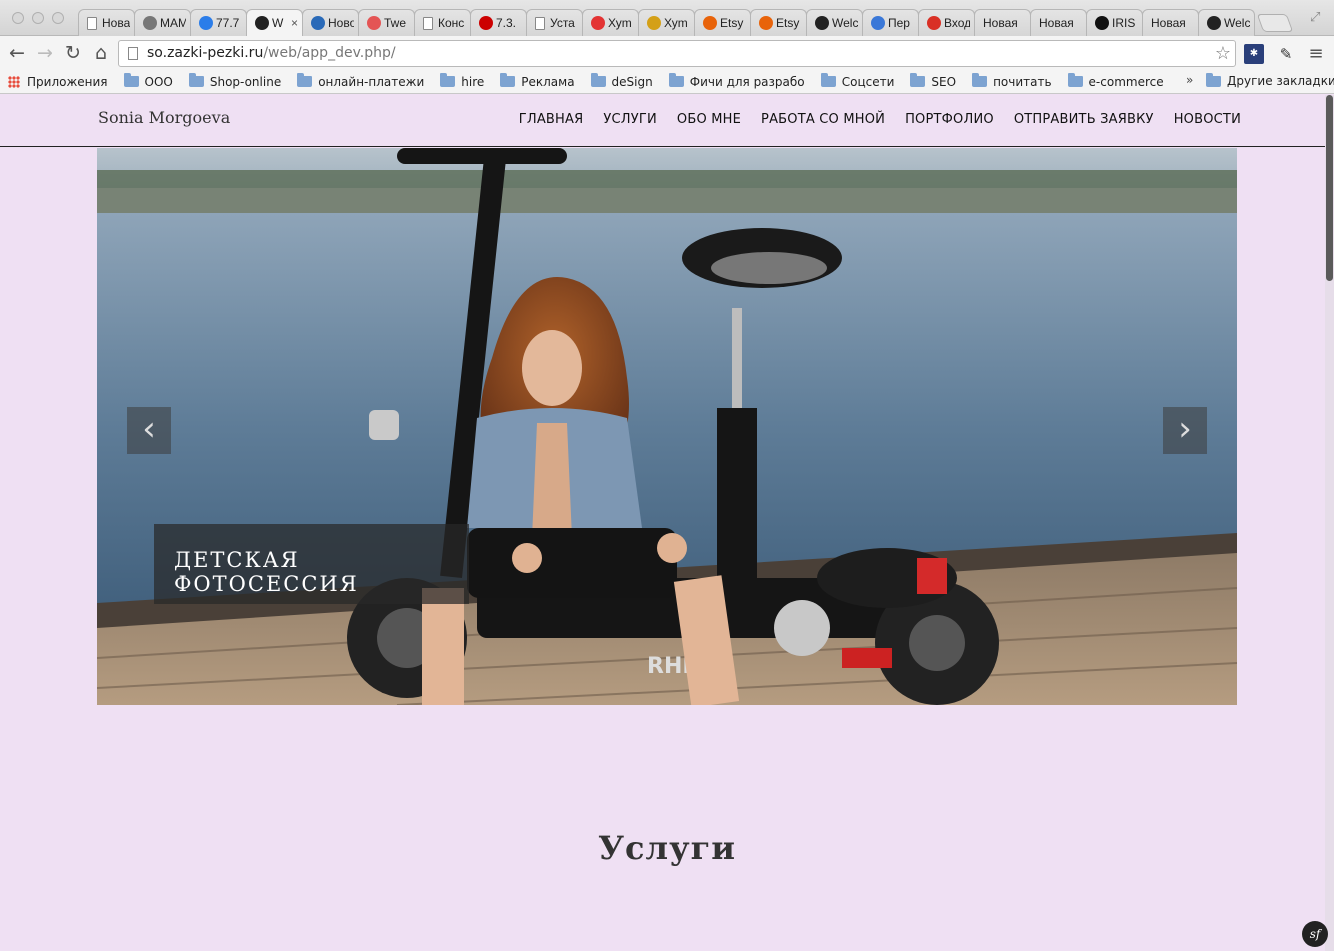 The image size is (1334, 951). Describe the element at coordinates (1286, 54) in the screenshot. I see `extension-feather-icon: ✎` at that location.